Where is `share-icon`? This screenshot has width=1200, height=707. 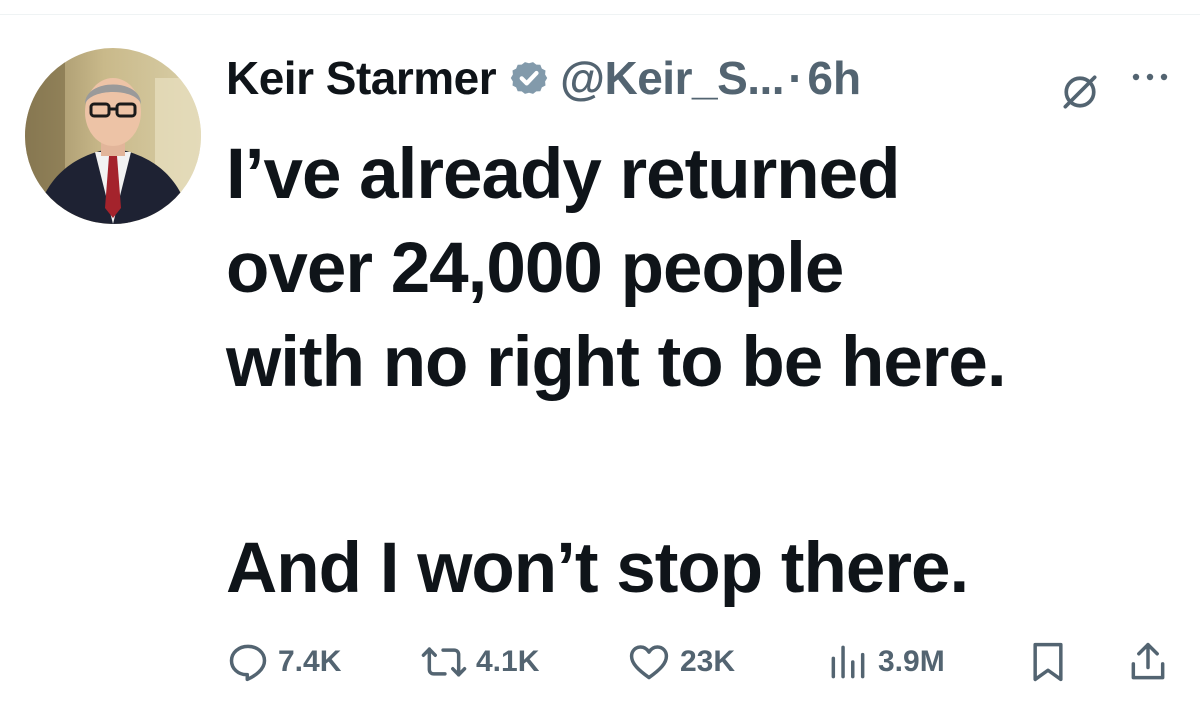 share-icon is located at coordinates (1148, 662).